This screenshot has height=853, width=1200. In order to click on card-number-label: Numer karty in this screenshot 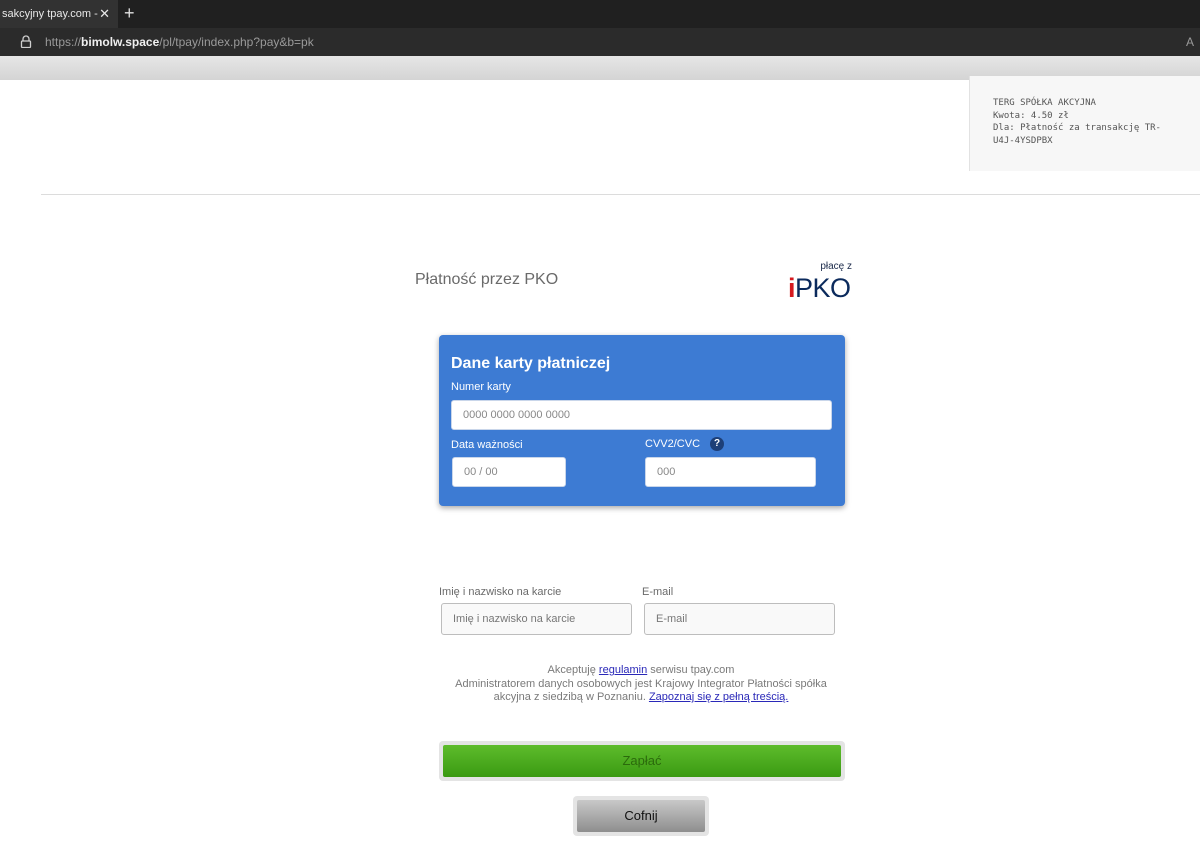, I will do `click(481, 387)`.